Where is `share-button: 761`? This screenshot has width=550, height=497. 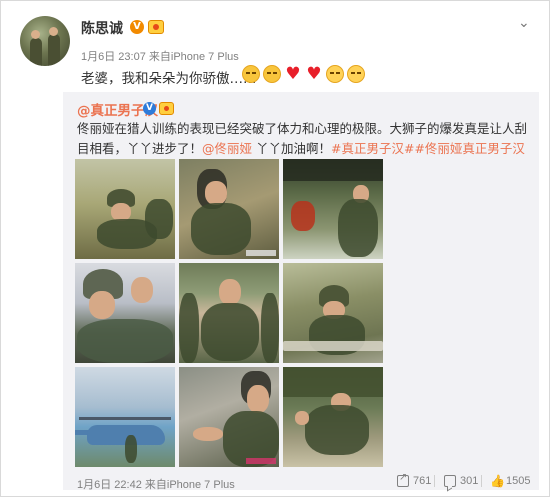
share-button: 761 is located at coordinates (414, 479).